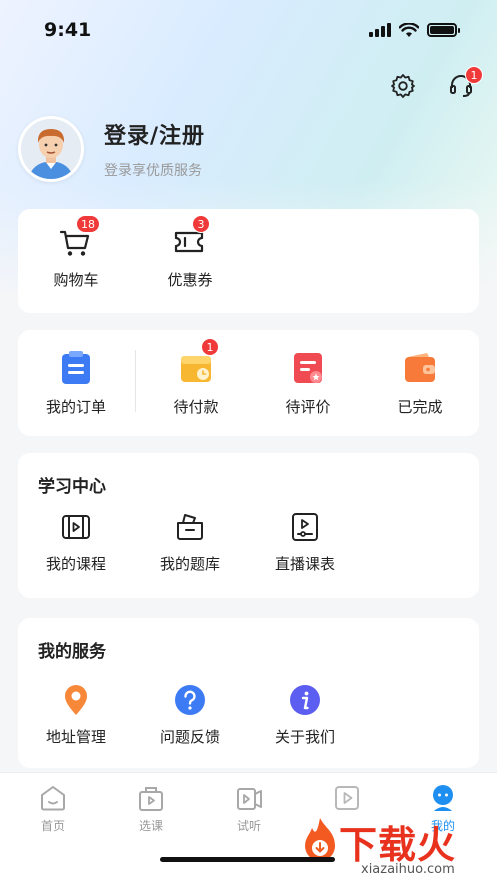 The width and height of the screenshot is (497, 883). I want to click on profile-text: 登录/注册 登录享优质服务, so click(154, 149).